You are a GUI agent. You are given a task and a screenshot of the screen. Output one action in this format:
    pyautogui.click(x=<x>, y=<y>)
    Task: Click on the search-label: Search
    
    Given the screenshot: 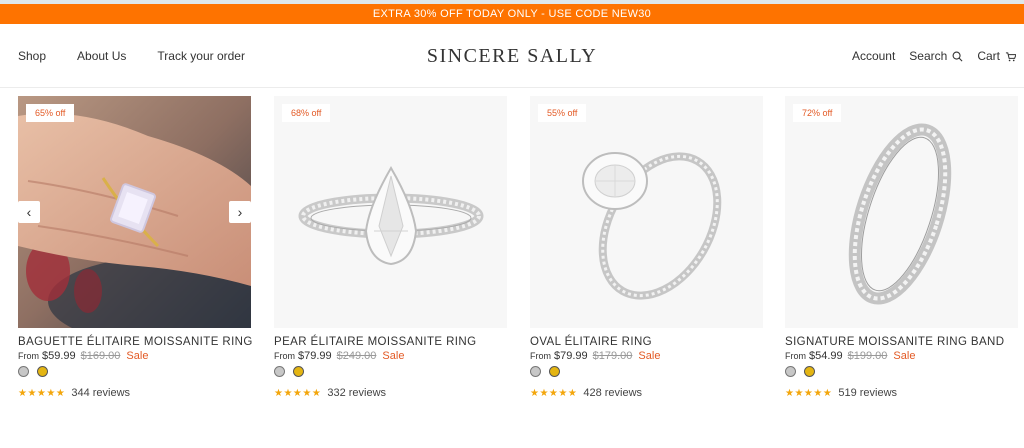 What is the action you would take?
    pyautogui.click(x=928, y=56)
    